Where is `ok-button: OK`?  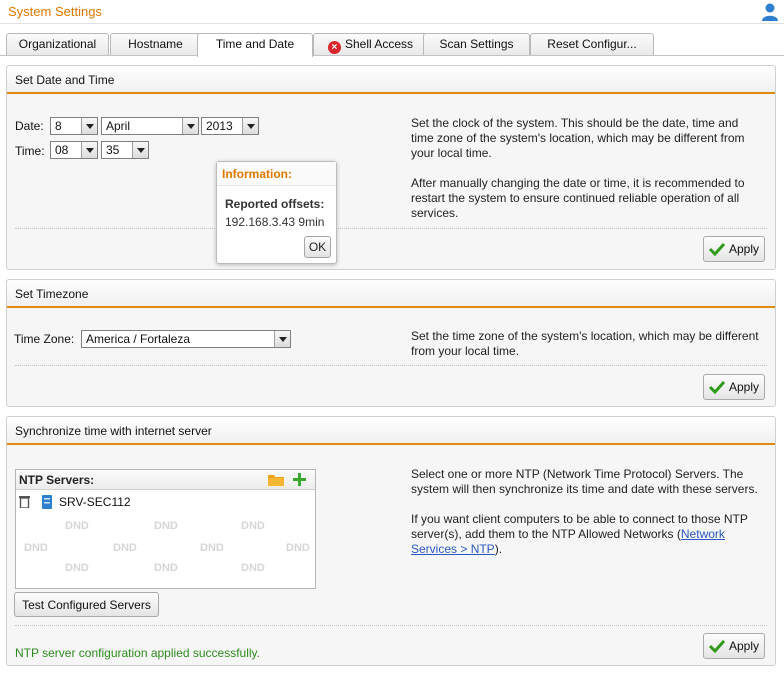 ok-button: OK is located at coordinates (317, 247).